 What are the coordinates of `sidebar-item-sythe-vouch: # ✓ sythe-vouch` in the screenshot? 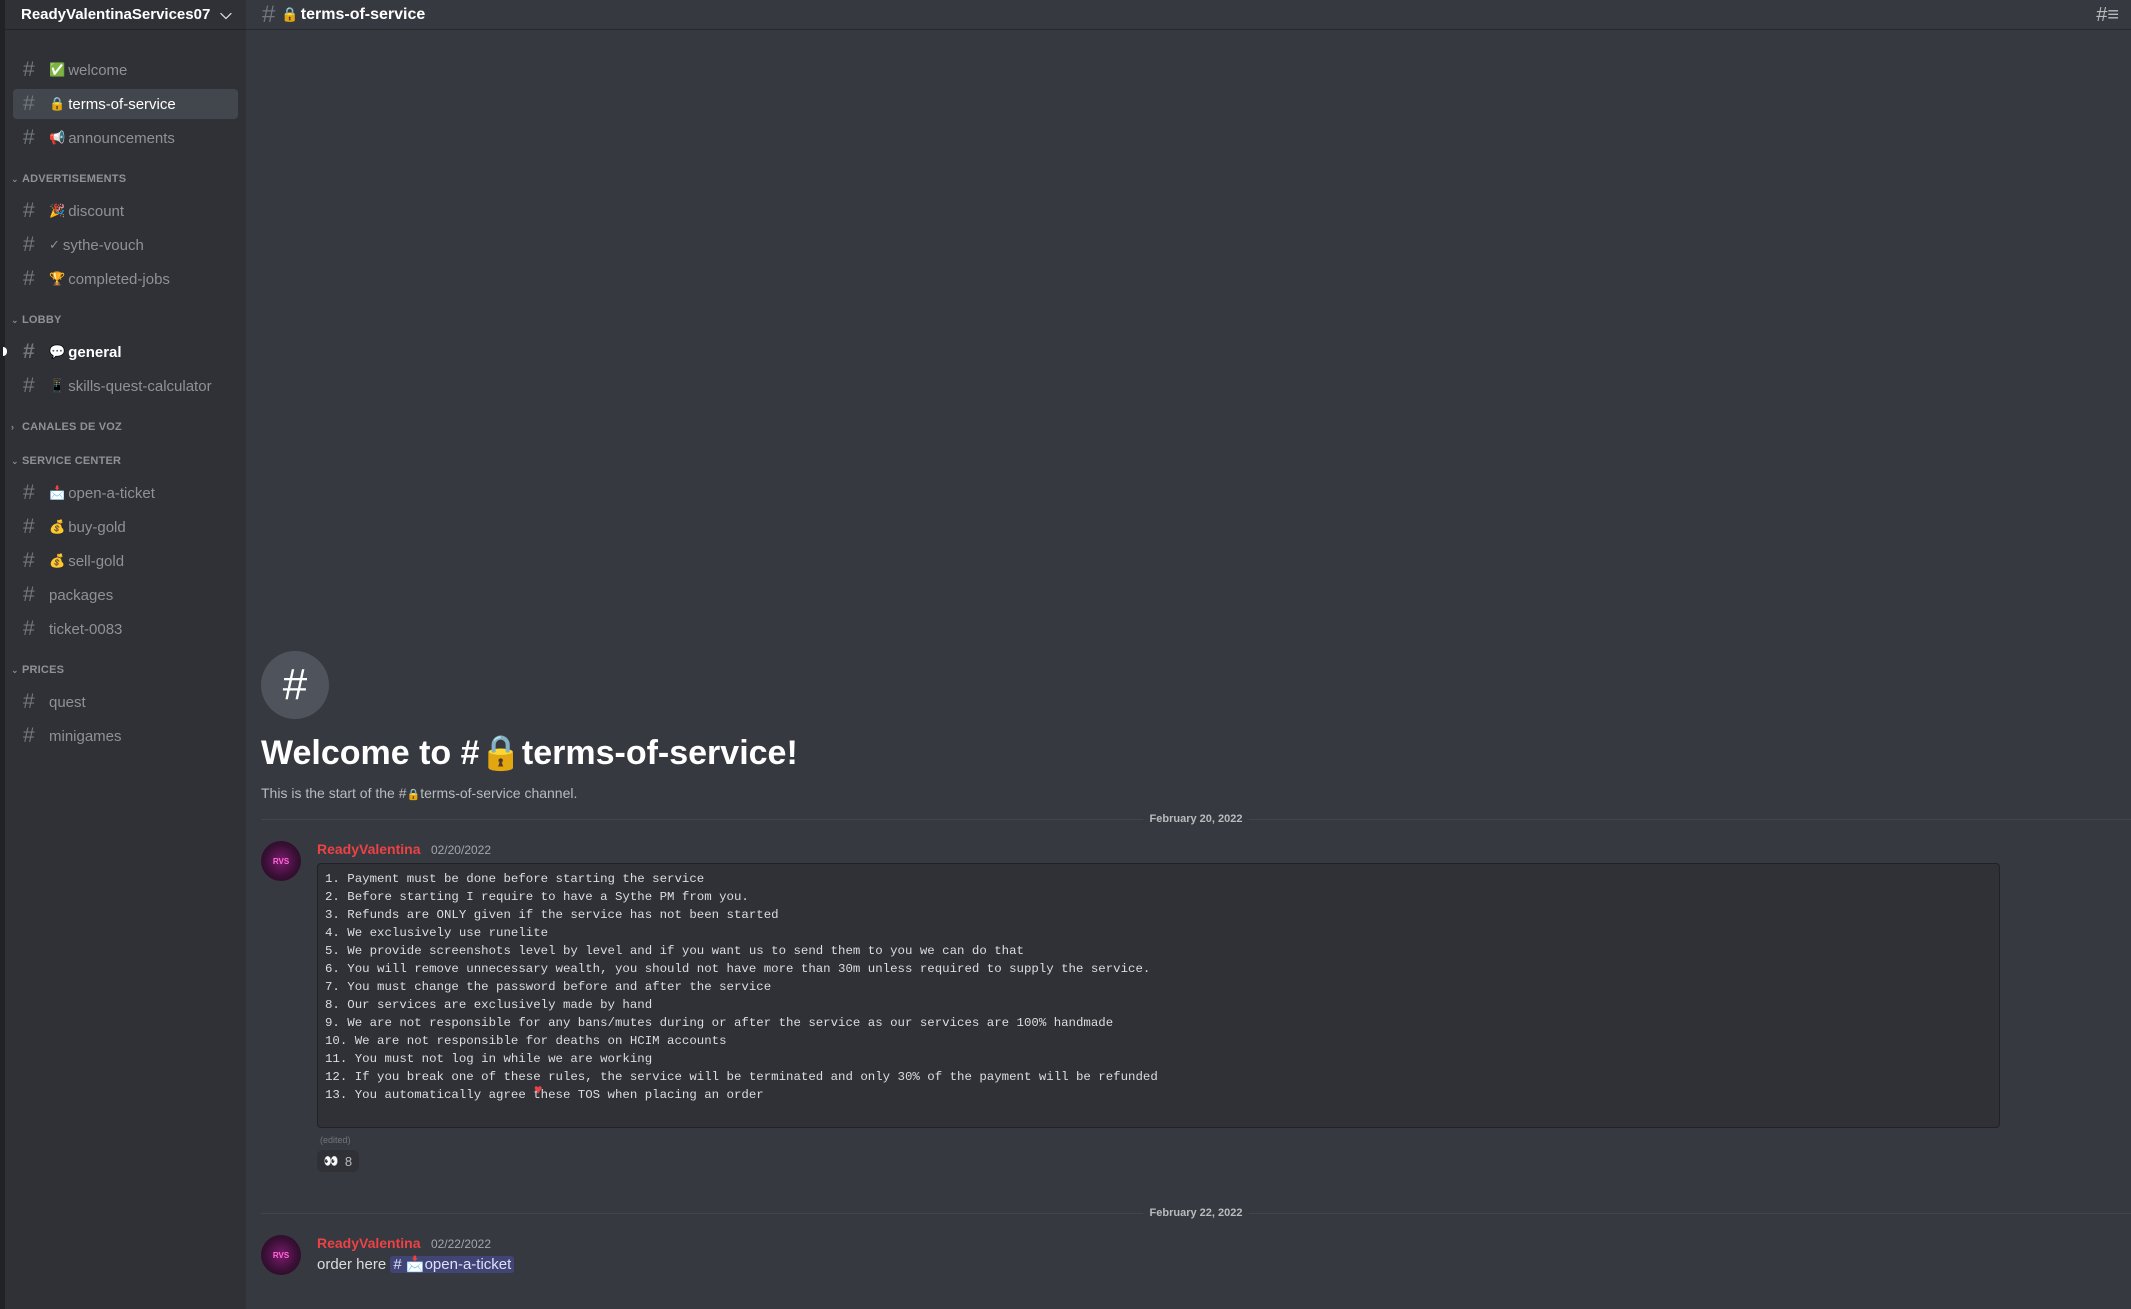 It's located at (125, 245).